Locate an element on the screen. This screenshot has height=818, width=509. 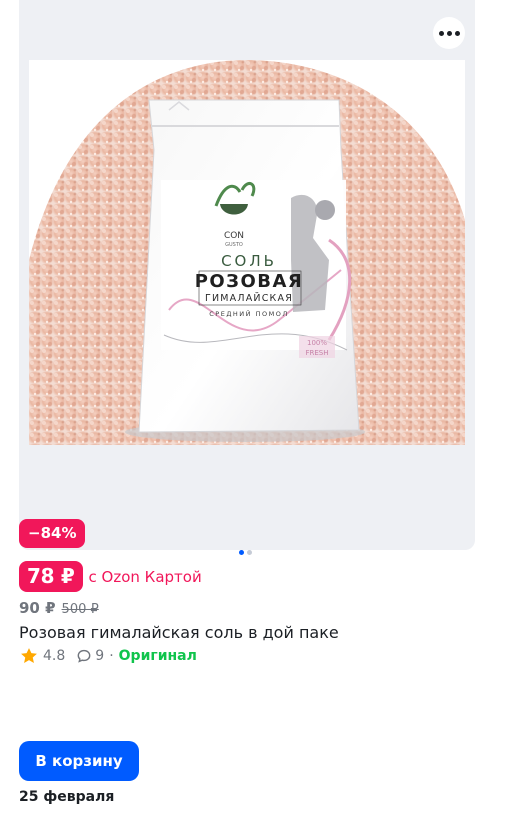
original-price: 500 ₽ is located at coordinates (80, 609).